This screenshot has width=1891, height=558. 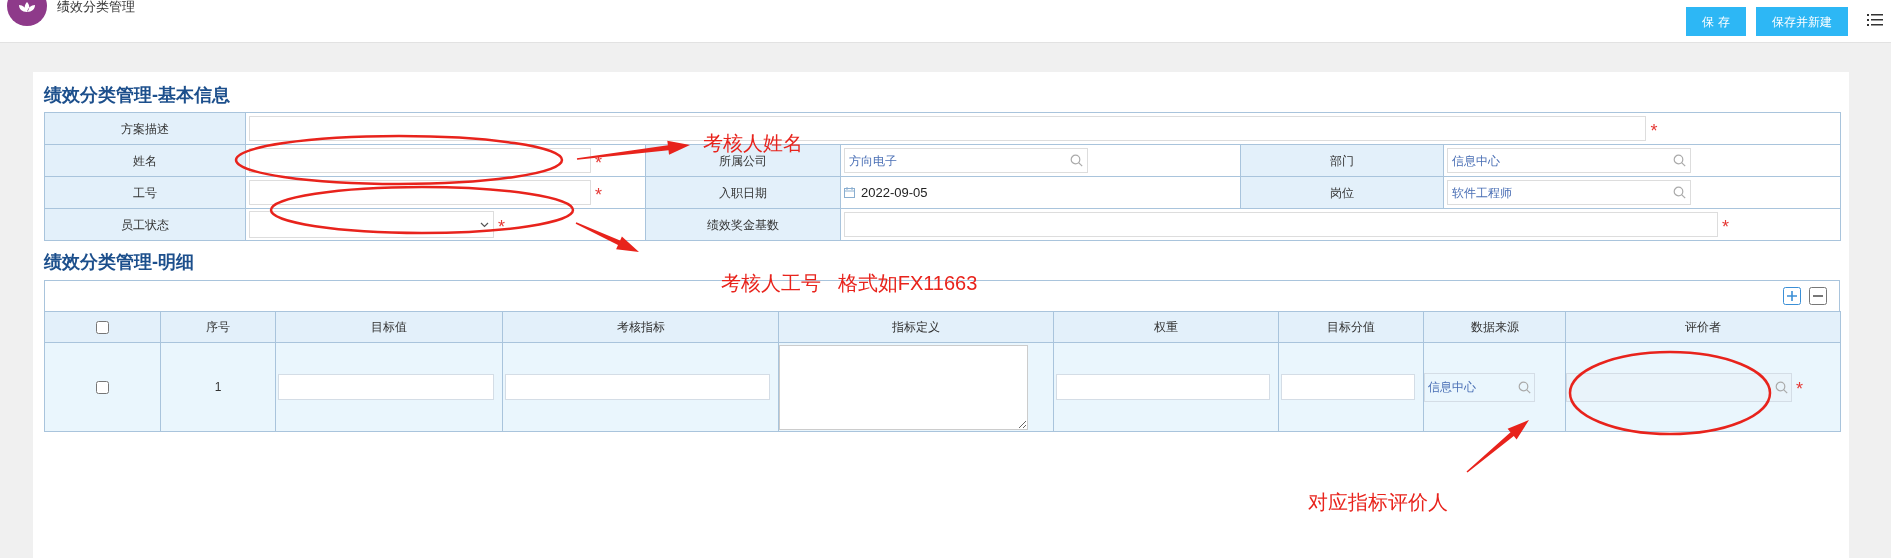 I want to click on field-label: 部门, so click(x=1342, y=160).